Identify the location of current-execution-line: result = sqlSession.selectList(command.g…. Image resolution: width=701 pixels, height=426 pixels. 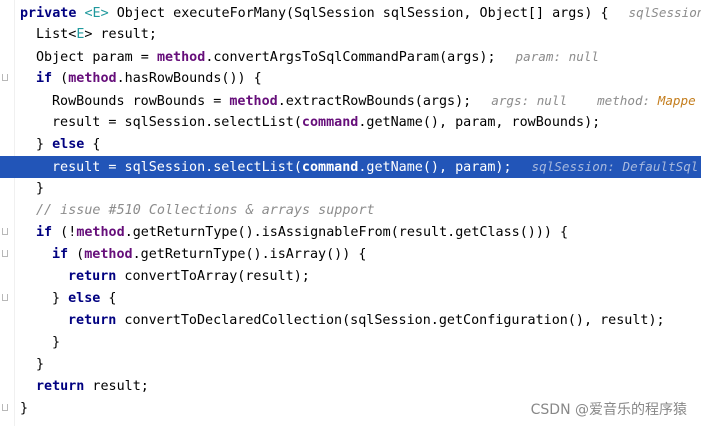
(350, 167).